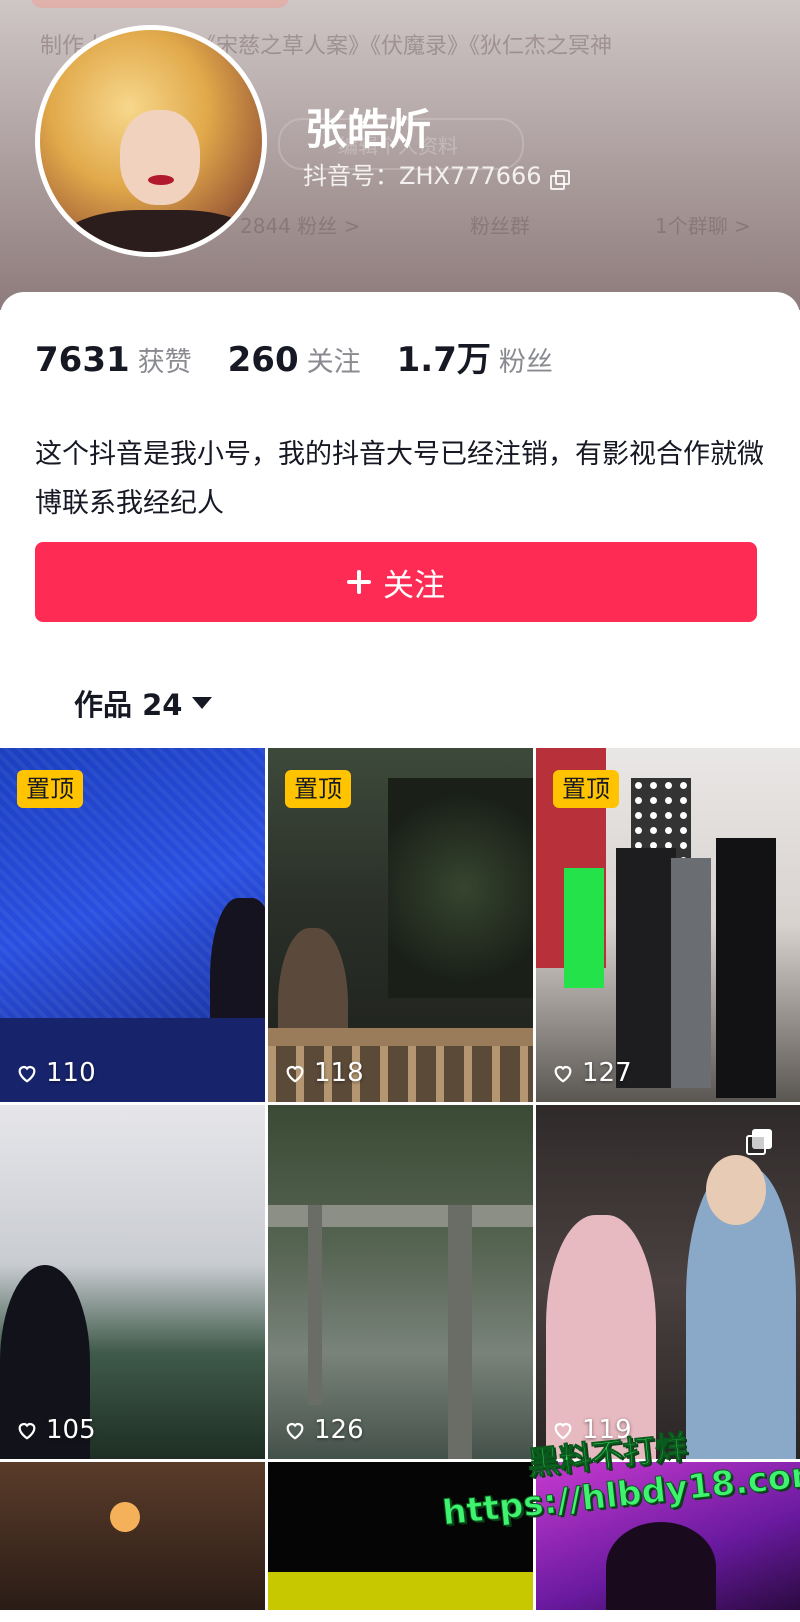 The width and height of the screenshot is (800, 1622). Describe the element at coordinates (132, 1282) in the screenshot. I see `video-thumbnail: 105` at that location.